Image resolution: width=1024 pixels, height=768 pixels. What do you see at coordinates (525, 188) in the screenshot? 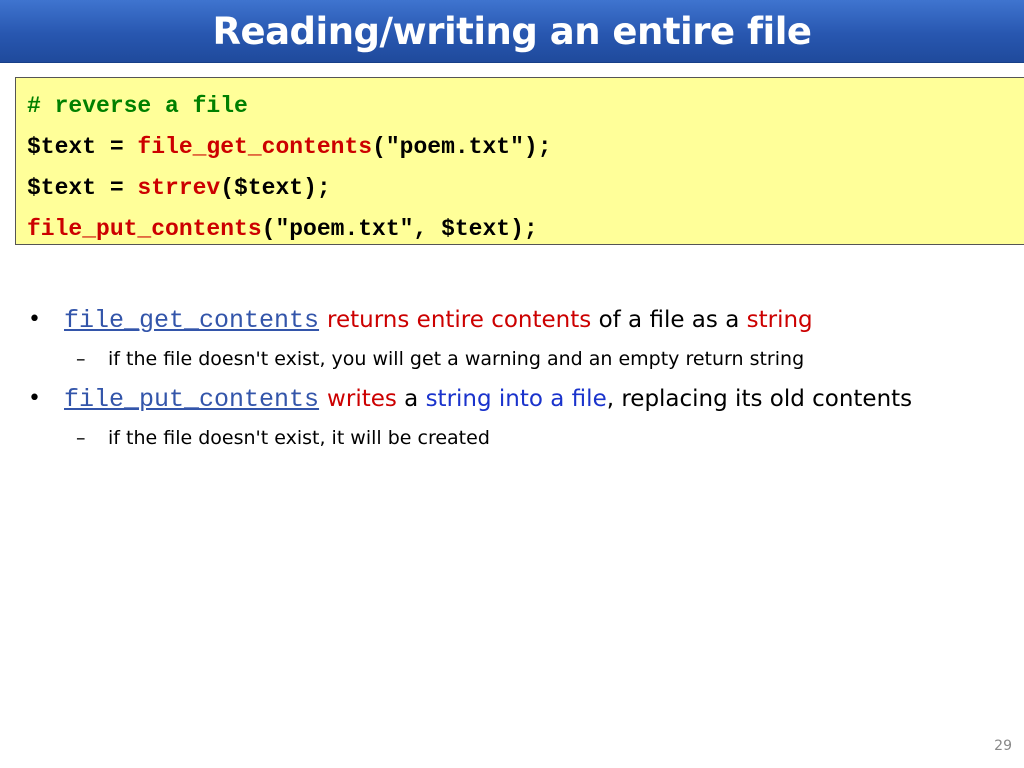
I see `code-line-3: $text = strrev($text);` at bounding box center [525, 188].